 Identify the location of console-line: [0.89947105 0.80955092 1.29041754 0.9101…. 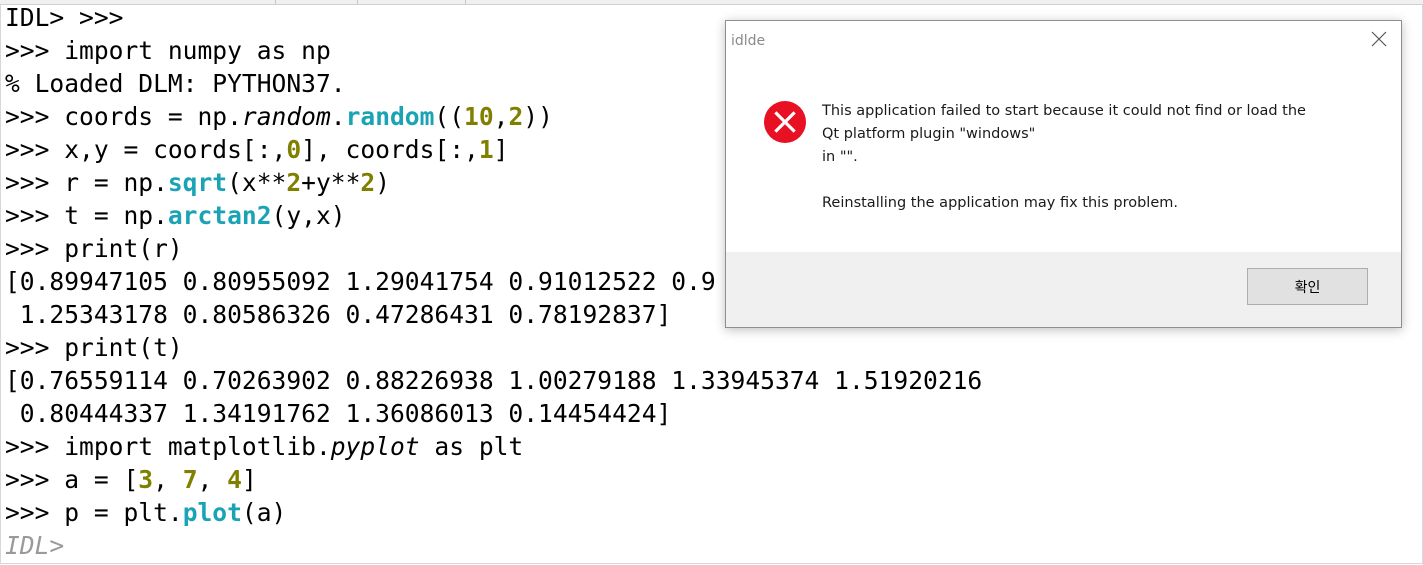
(360, 281).